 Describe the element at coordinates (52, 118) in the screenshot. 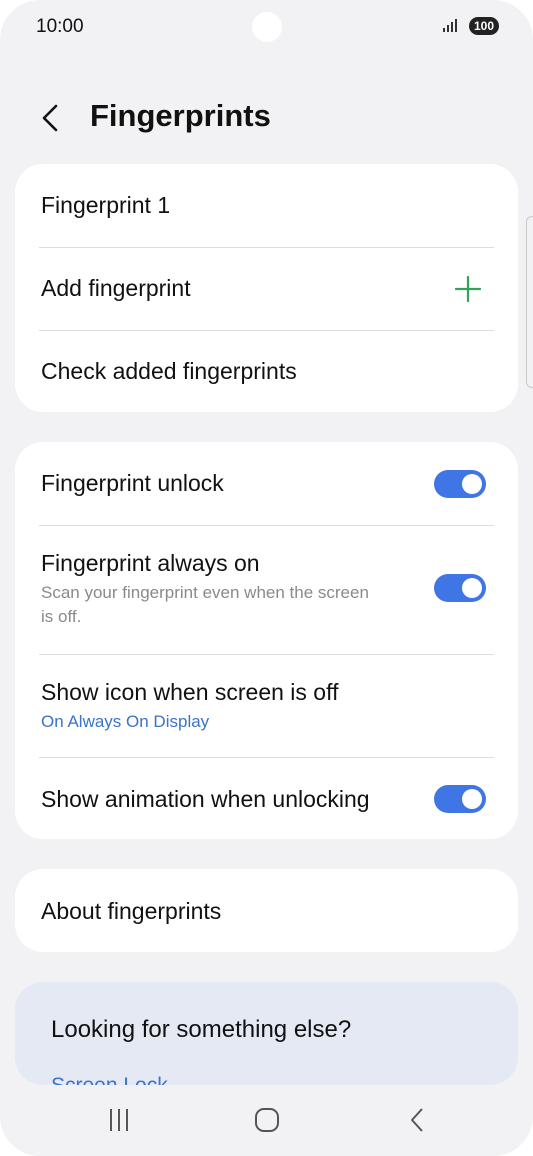

I see `back-arrow-icon` at that location.